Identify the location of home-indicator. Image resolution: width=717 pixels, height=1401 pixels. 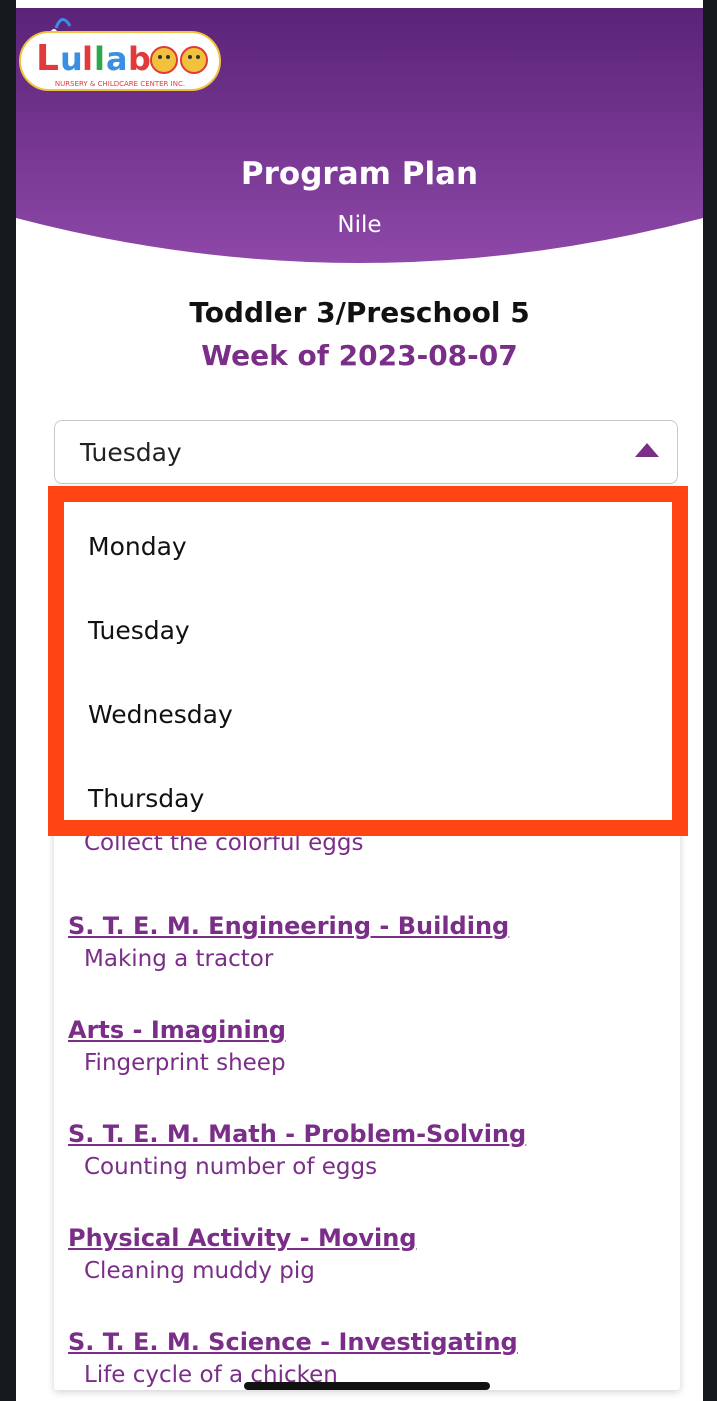
(367, 1386).